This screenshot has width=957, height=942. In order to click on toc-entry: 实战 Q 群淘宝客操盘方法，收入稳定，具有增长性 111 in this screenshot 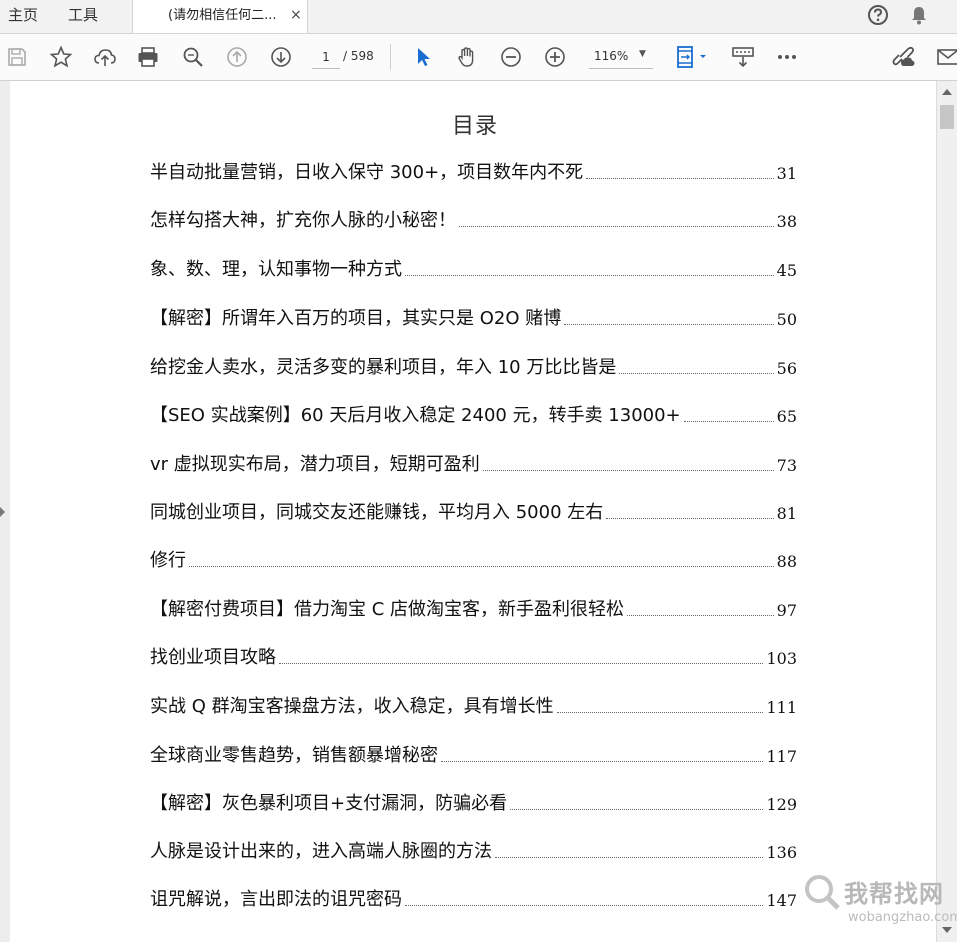, I will do `click(473, 706)`.